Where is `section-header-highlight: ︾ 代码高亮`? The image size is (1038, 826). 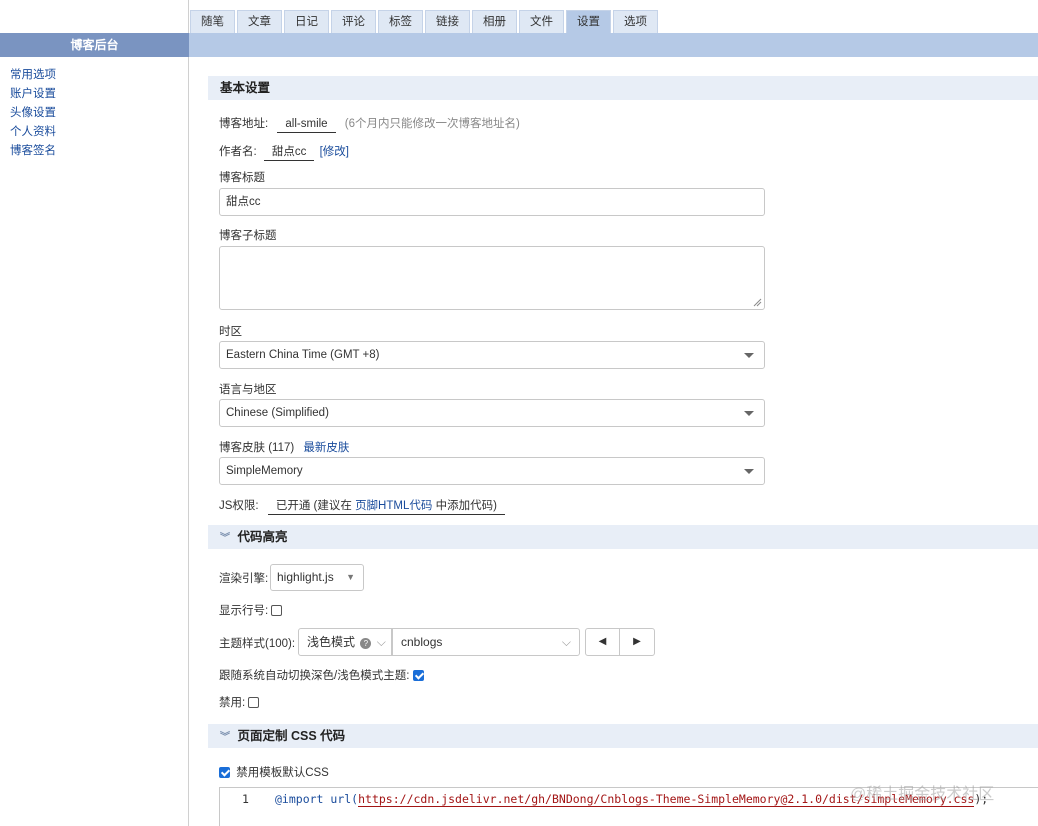
section-header-highlight: ︾ 代码高亮 is located at coordinates (623, 537).